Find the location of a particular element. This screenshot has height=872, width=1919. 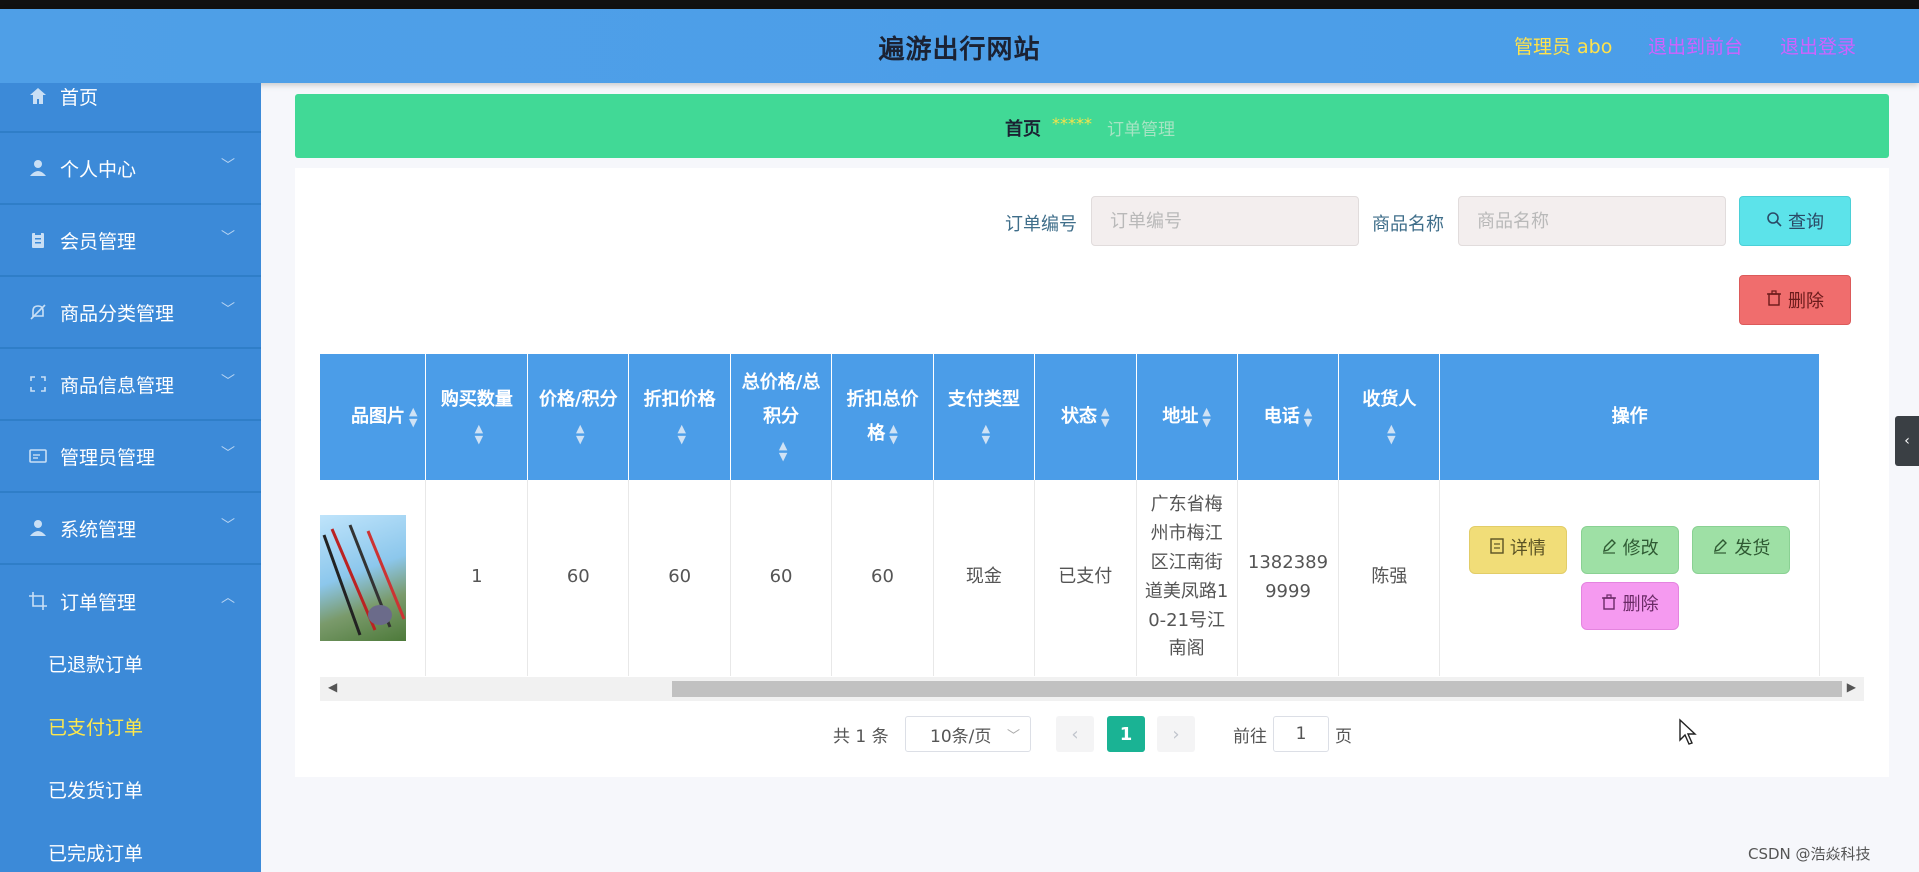

query-button: 查询 is located at coordinates (1795, 221).